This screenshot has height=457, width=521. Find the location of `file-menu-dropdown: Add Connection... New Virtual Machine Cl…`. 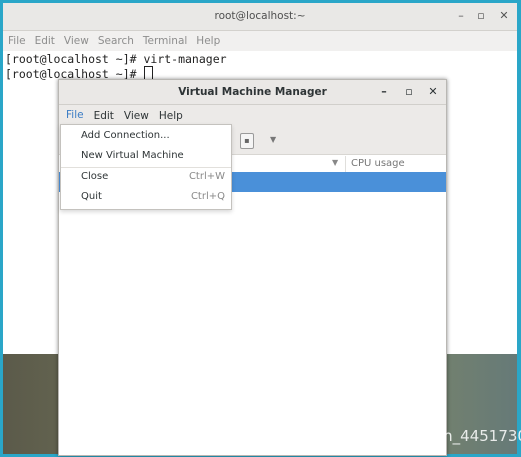

file-menu-dropdown: Add Connection... New Virtual Machine Cl… is located at coordinates (146, 167).